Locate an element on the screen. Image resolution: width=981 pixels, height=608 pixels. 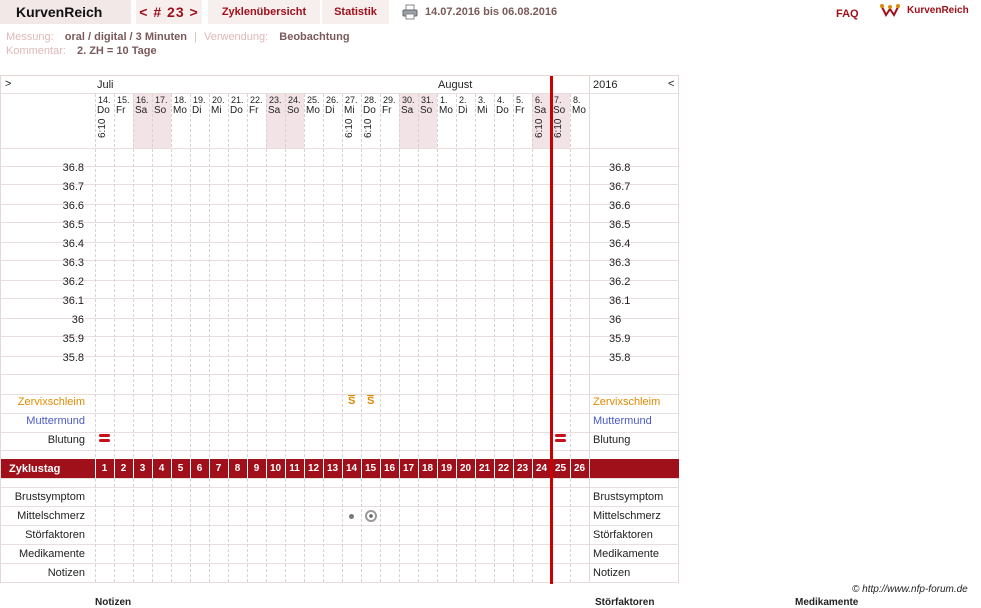
cycle-switcher: < # 23 > is located at coordinates (169, 12).